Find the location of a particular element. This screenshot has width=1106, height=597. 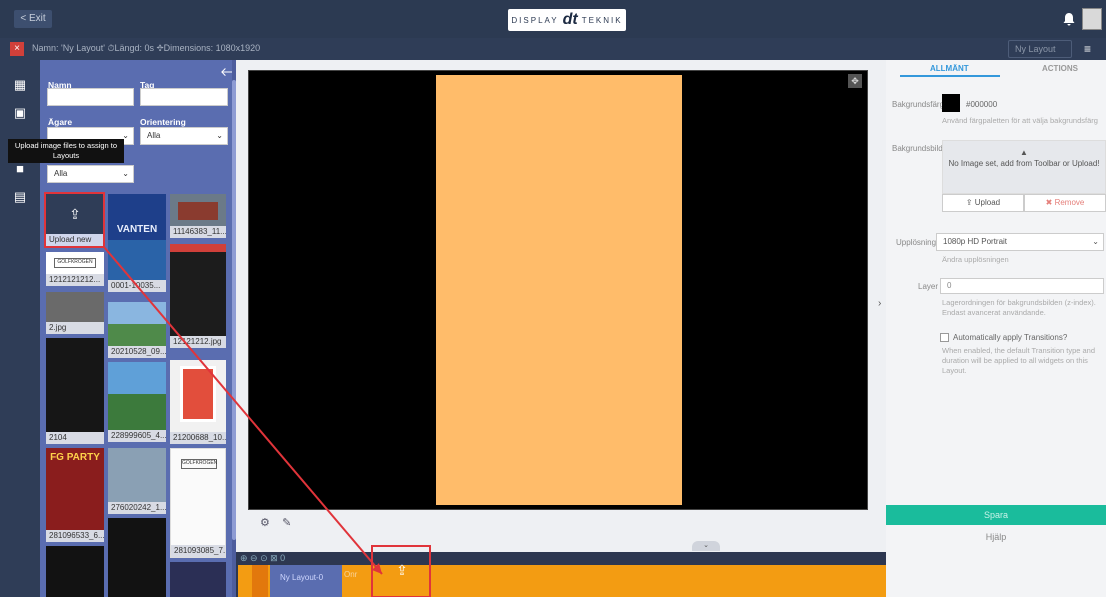

timeline-upload-icon: ⇪ is located at coordinates (402, 570).